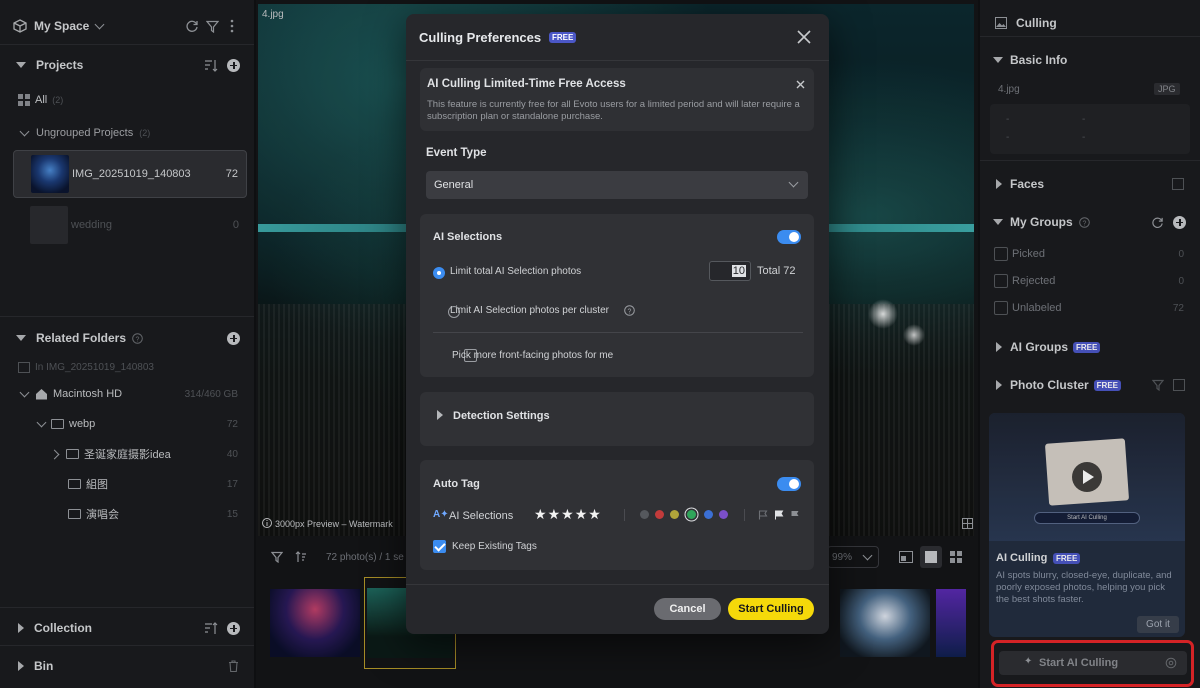 This screenshot has width=1200, height=688. I want to click on more-icon, so click(232, 26).